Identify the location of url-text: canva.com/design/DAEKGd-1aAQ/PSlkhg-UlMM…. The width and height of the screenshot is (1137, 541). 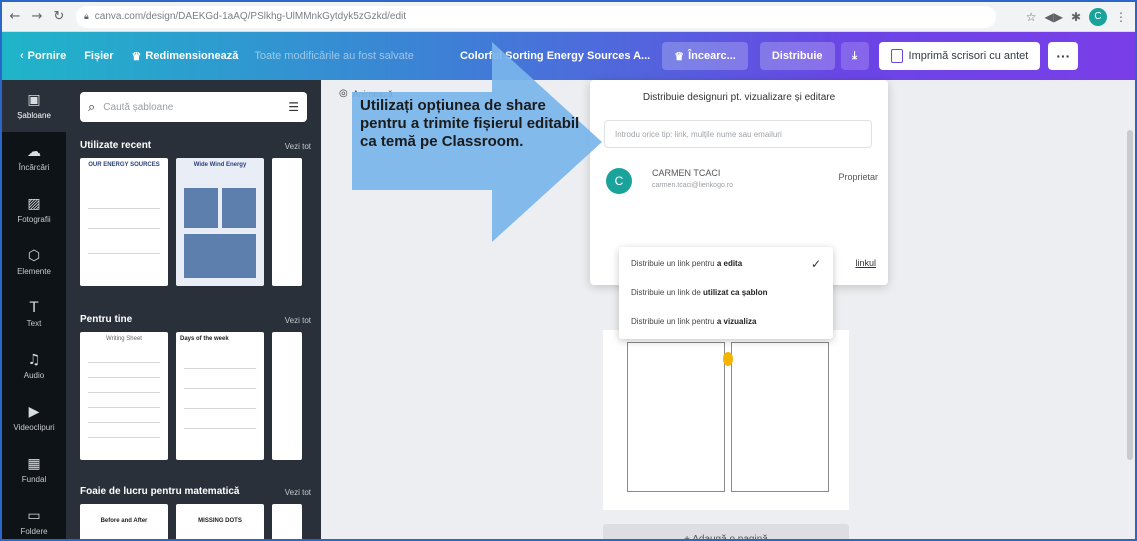
(250, 16).